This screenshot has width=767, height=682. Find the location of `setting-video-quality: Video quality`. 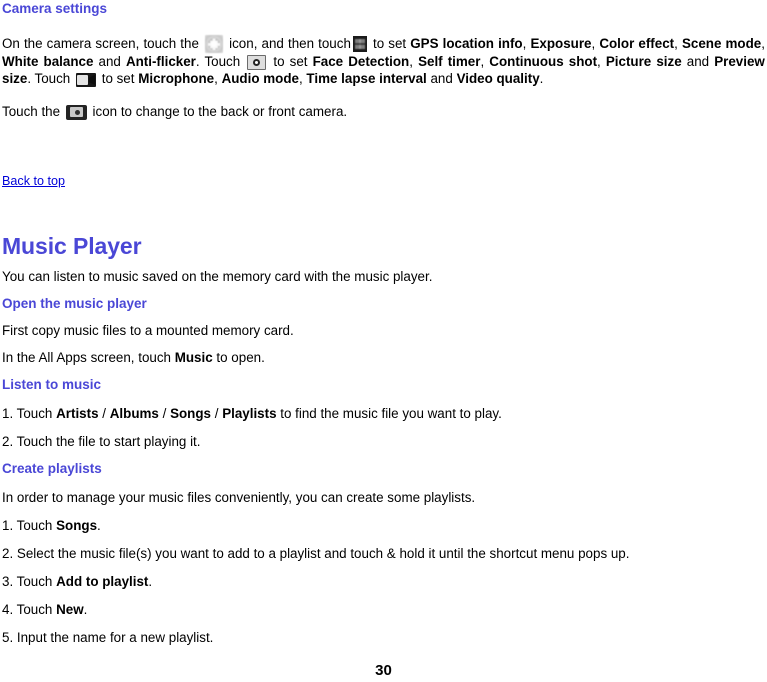

setting-video-quality: Video quality is located at coordinates (498, 79).